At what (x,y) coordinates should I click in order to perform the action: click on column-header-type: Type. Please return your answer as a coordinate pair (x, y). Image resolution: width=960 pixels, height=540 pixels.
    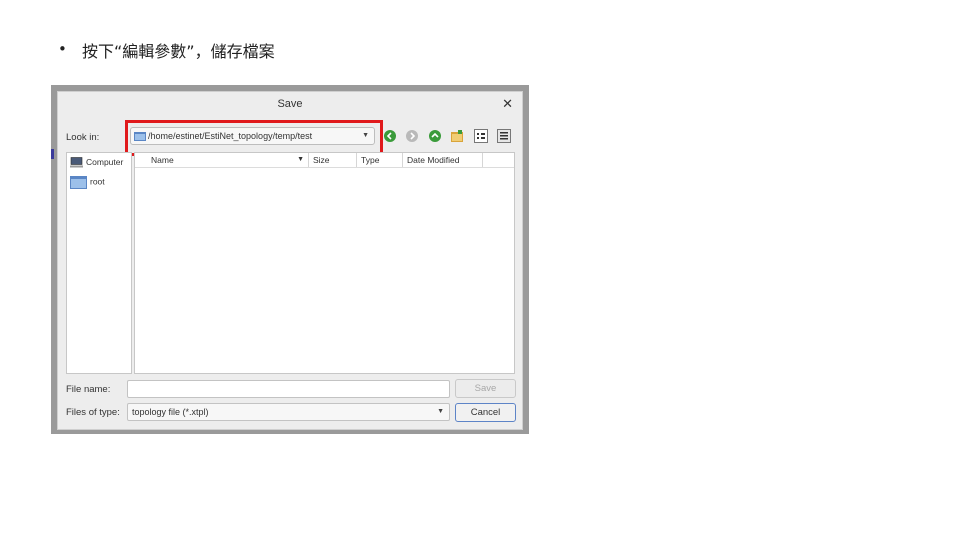
    Looking at the image, I should click on (380, 160).